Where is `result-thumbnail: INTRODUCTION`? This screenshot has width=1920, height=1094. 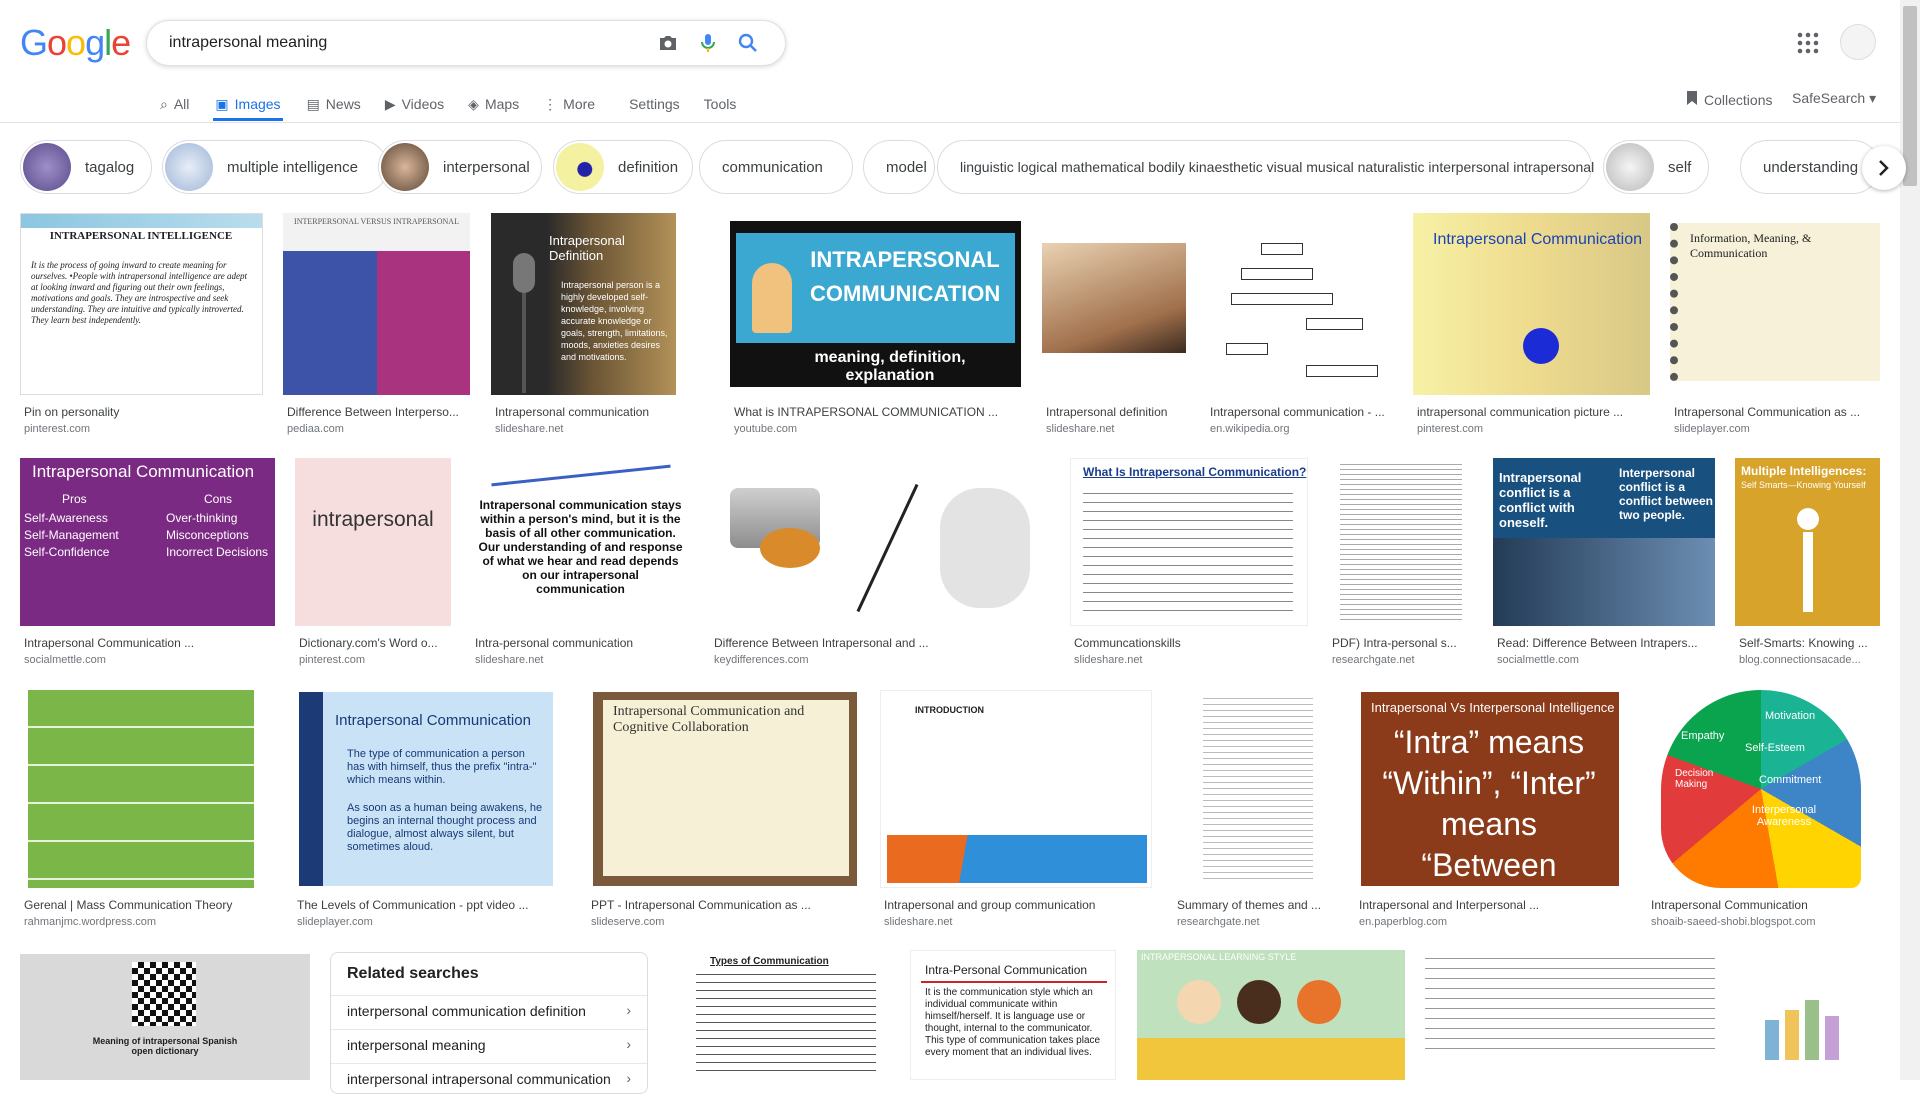 result-thumbnail: INTRODUCTION is located at coordinates (1016, 789).